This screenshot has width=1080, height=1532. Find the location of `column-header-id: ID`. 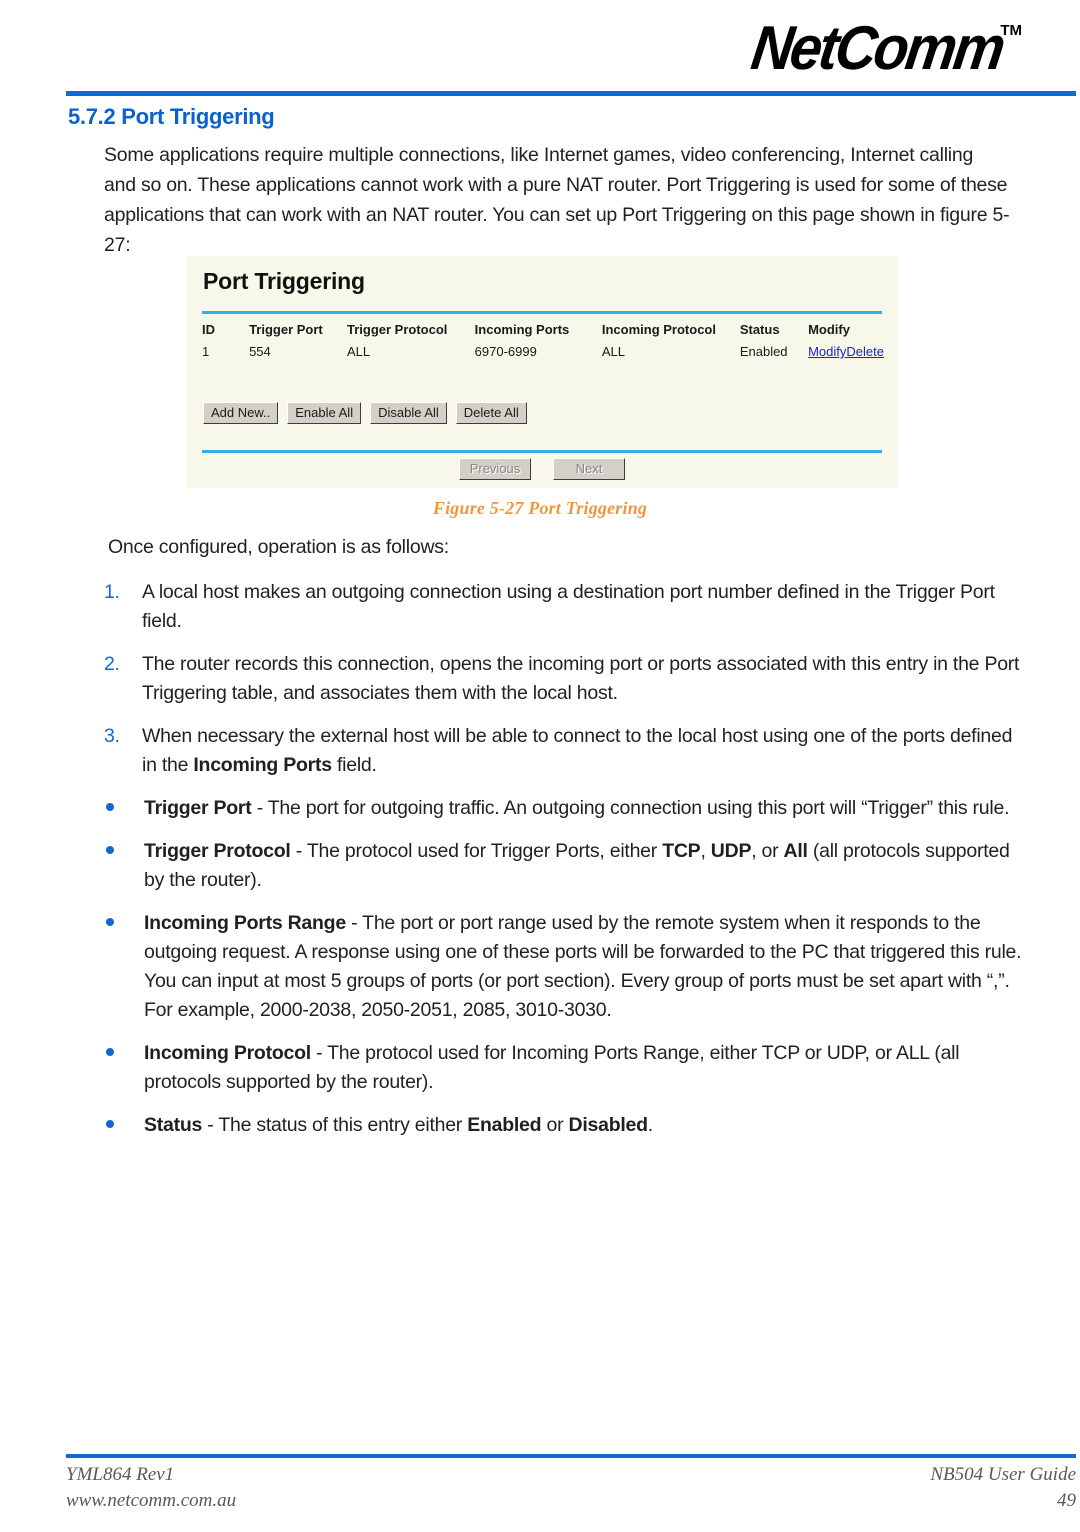

column-header-id: ID is located at coordinates (208, 329).